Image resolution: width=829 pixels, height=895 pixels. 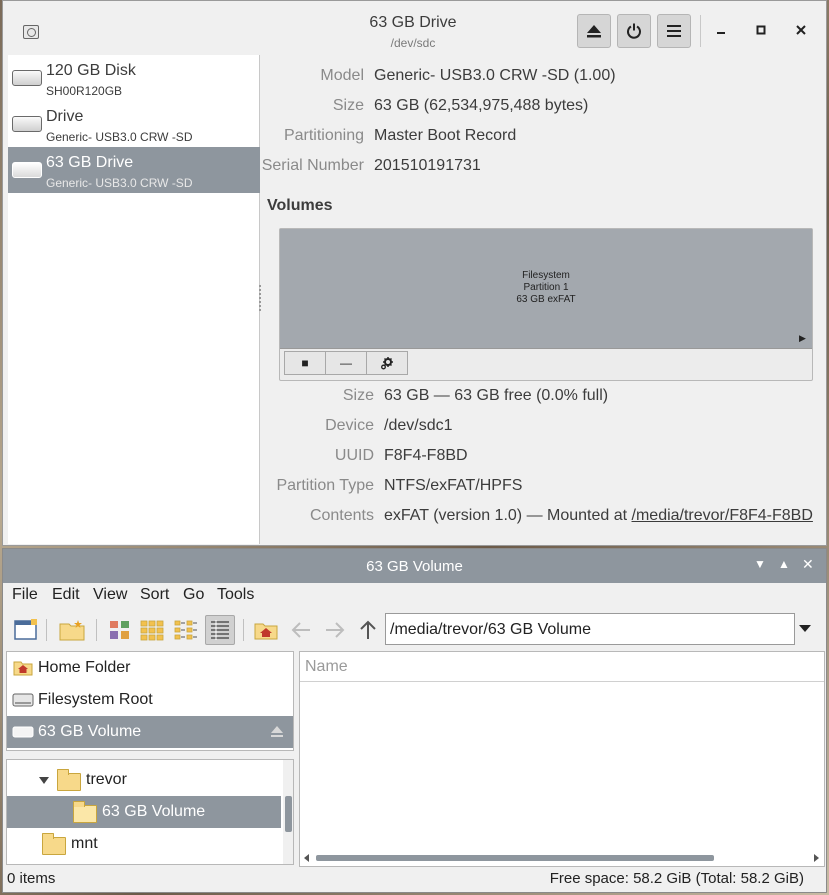 I want to click on mount-point-link: /media/trevor/F8F4-F8BD, so click(x=722, y=515).